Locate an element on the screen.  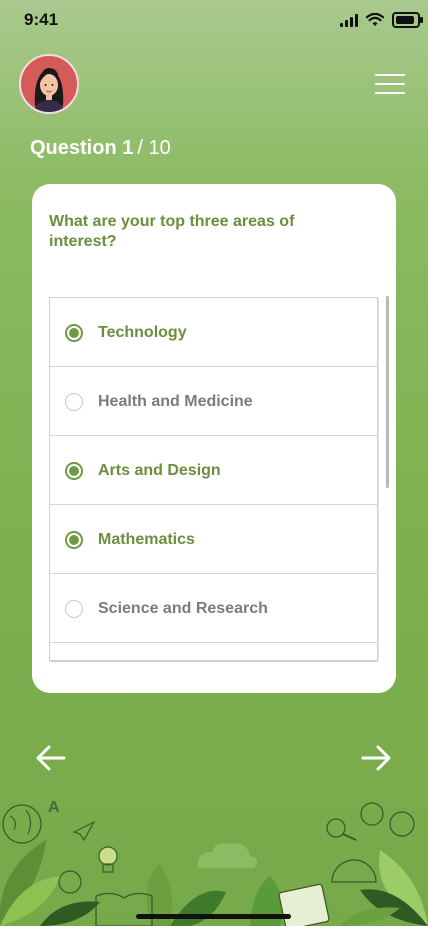
option-arts-and-design: Arts and Design is located at coordinates (213, 470).